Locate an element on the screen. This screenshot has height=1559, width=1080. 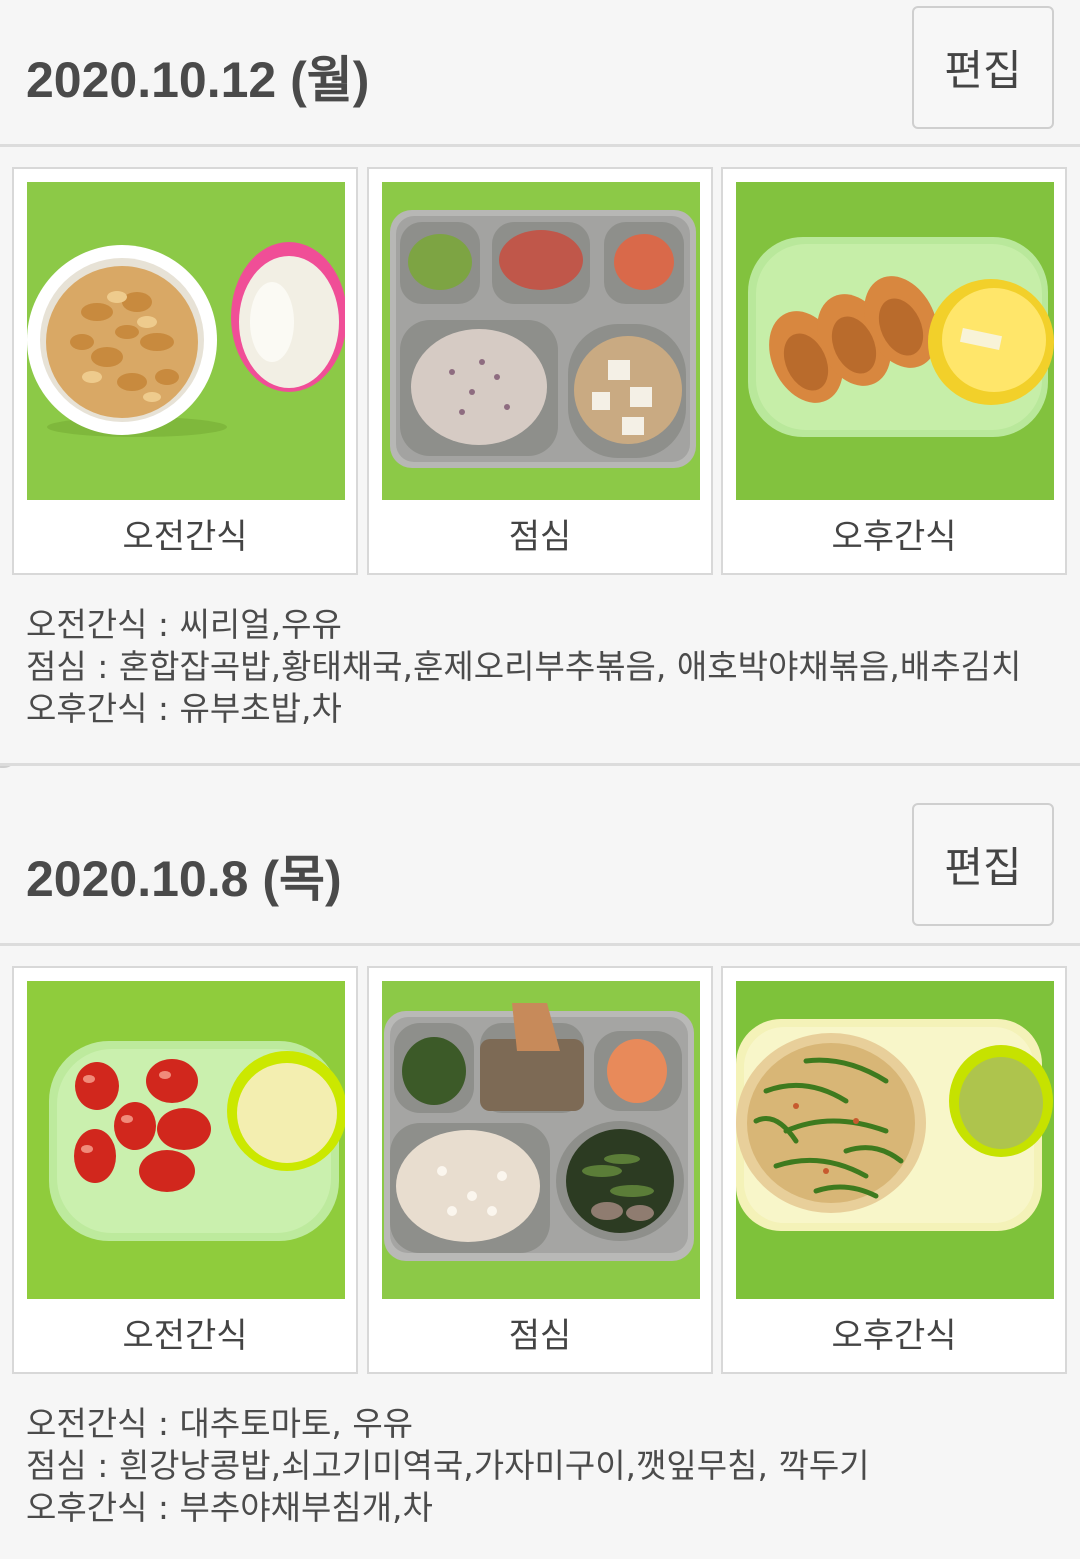
day-date-title: 2020.10.12 (월) is located at coordinates (198, 80).